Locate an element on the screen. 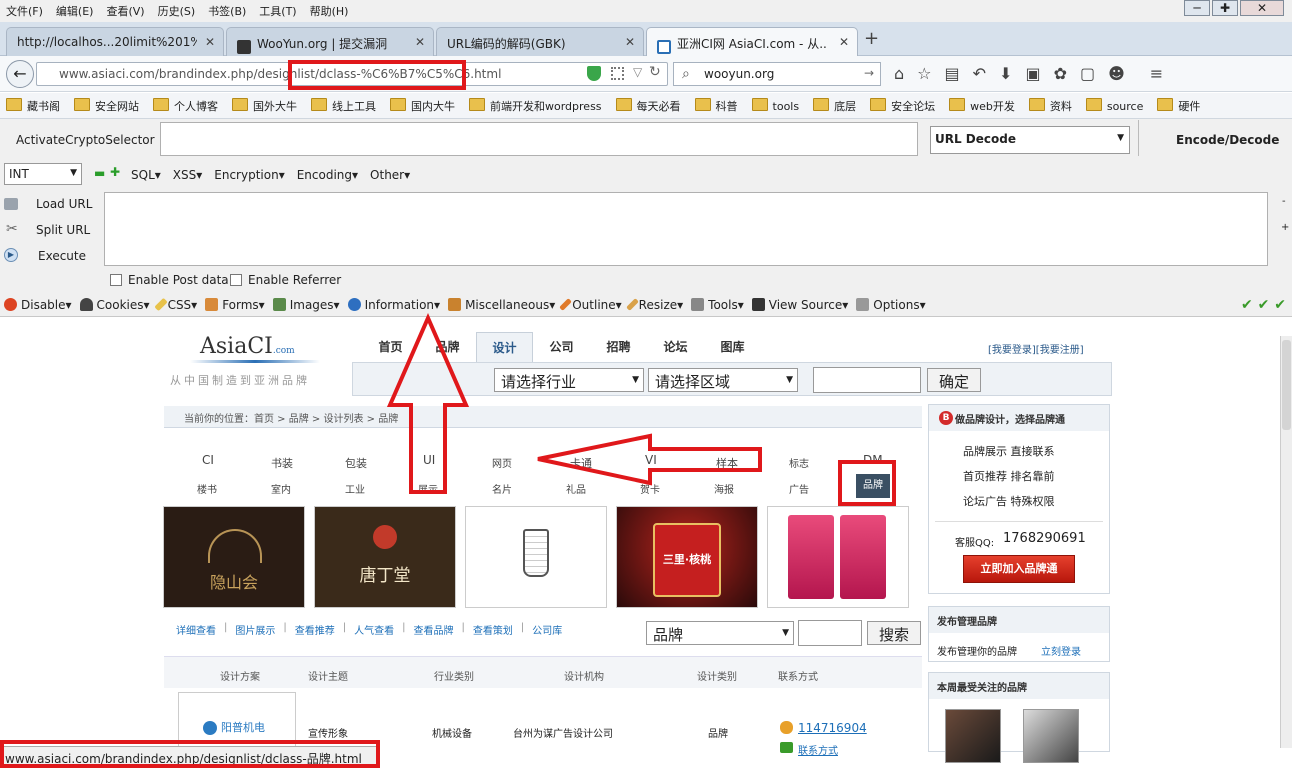  annotation-statusbar-box is located at coordinates (190, 754).